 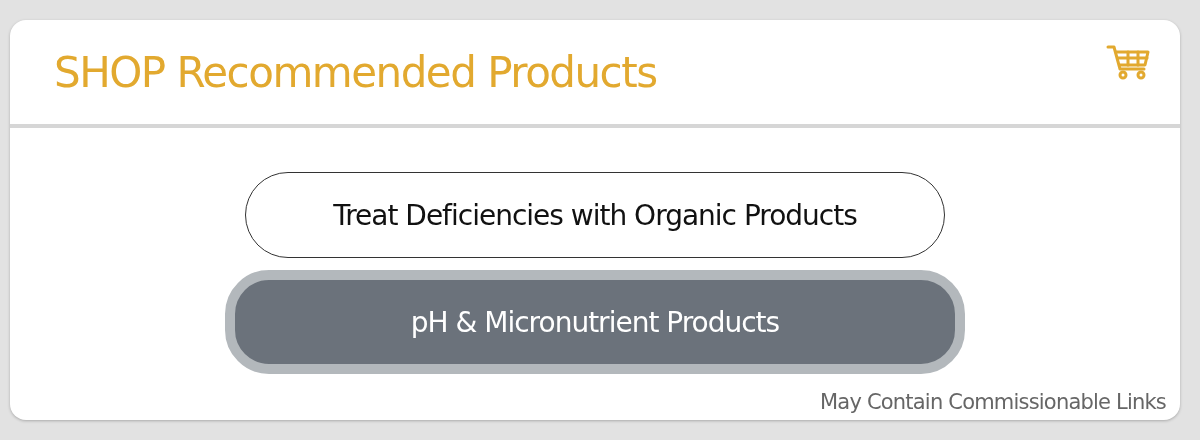 I want to click on cart-icon, so click(x=1128, y=62).